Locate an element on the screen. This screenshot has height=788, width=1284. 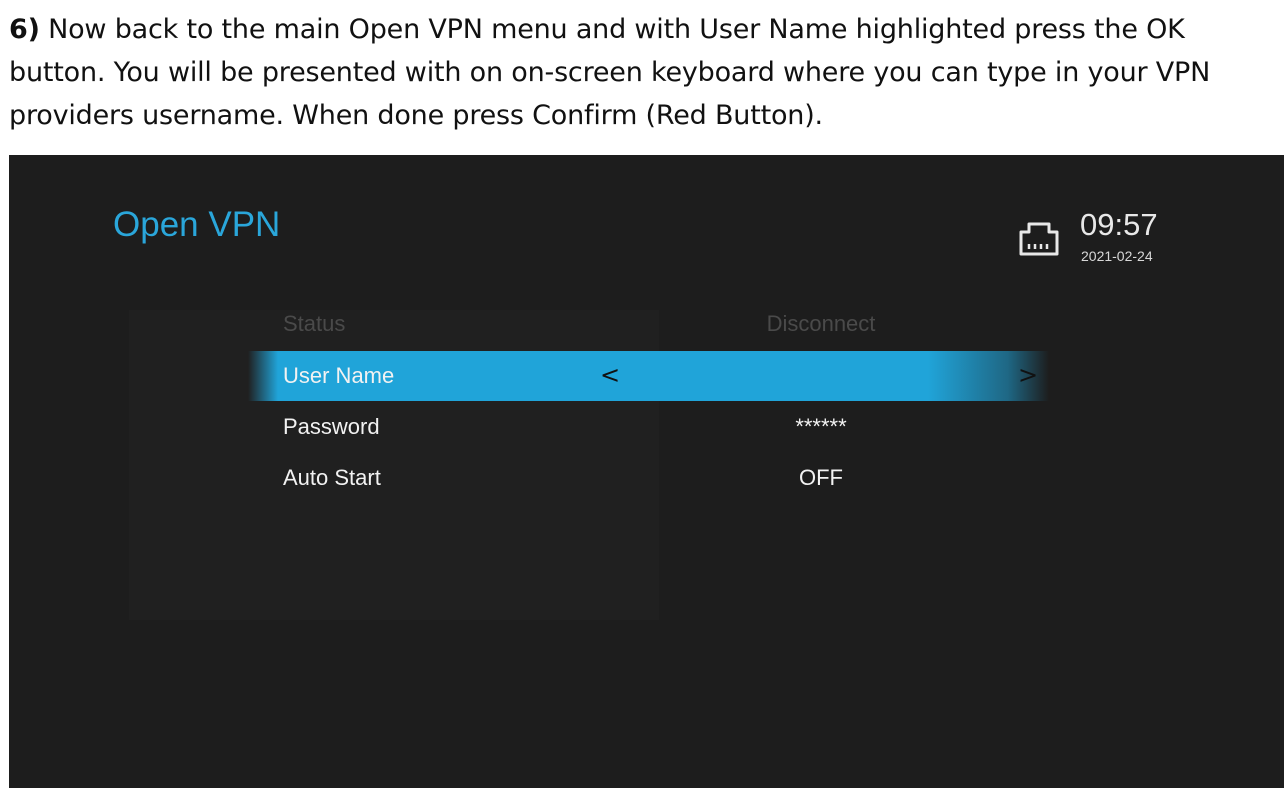
user-name-label: User Name is located at coordinates (339, 375).